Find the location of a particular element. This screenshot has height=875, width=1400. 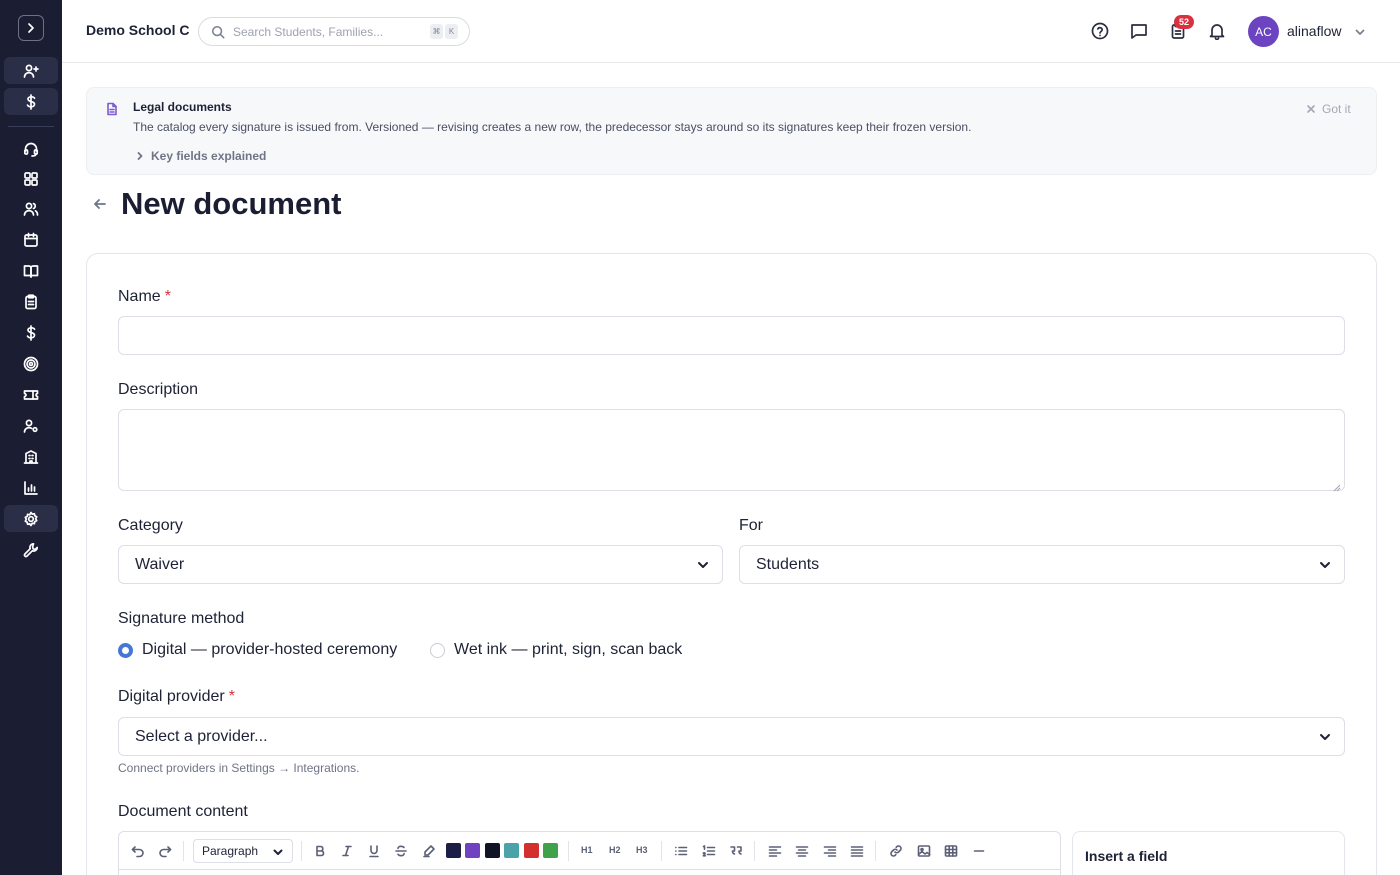

sidebar-item-dashboard is located at coordinates (31, 178).